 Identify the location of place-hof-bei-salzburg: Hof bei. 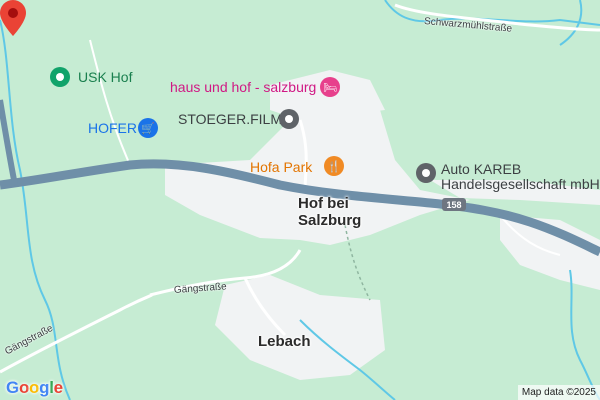
(323, 203).